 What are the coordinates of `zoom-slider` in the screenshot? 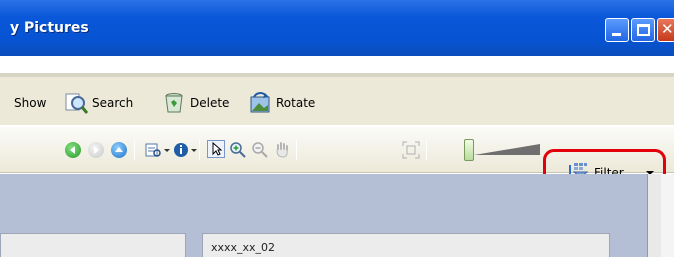 It's located at (469, 150).